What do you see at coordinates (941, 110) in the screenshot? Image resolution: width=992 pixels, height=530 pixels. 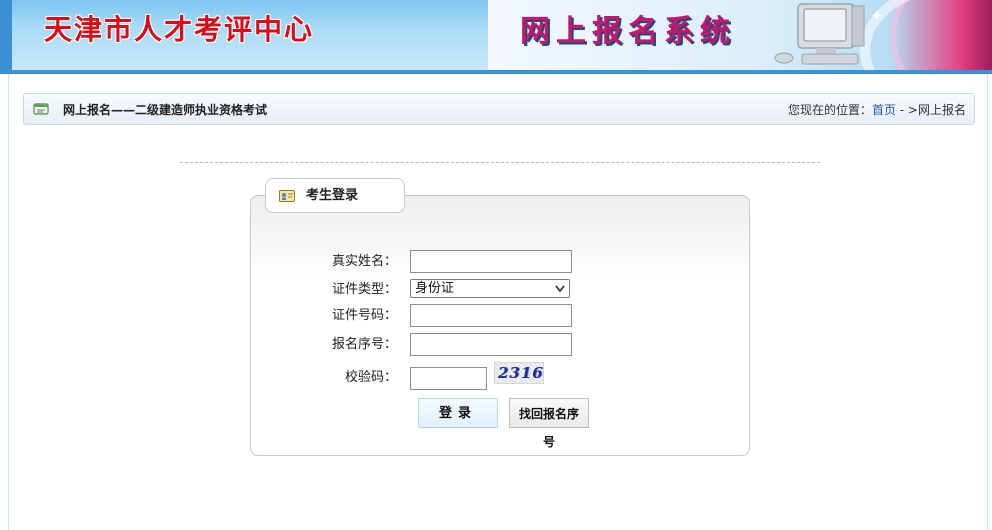 I see `breadcrumb-current: 网上报名` at bounding box center [941, 110].